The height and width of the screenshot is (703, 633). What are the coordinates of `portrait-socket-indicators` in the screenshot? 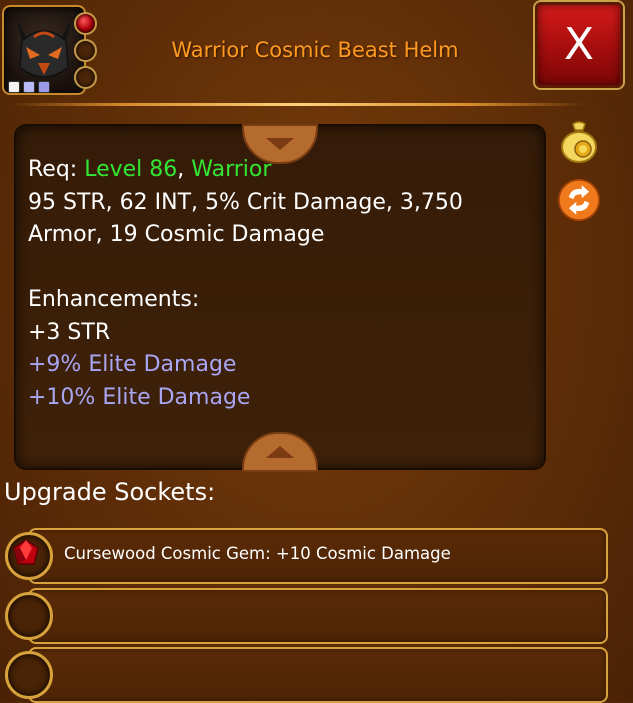 It's located at (87, 52).